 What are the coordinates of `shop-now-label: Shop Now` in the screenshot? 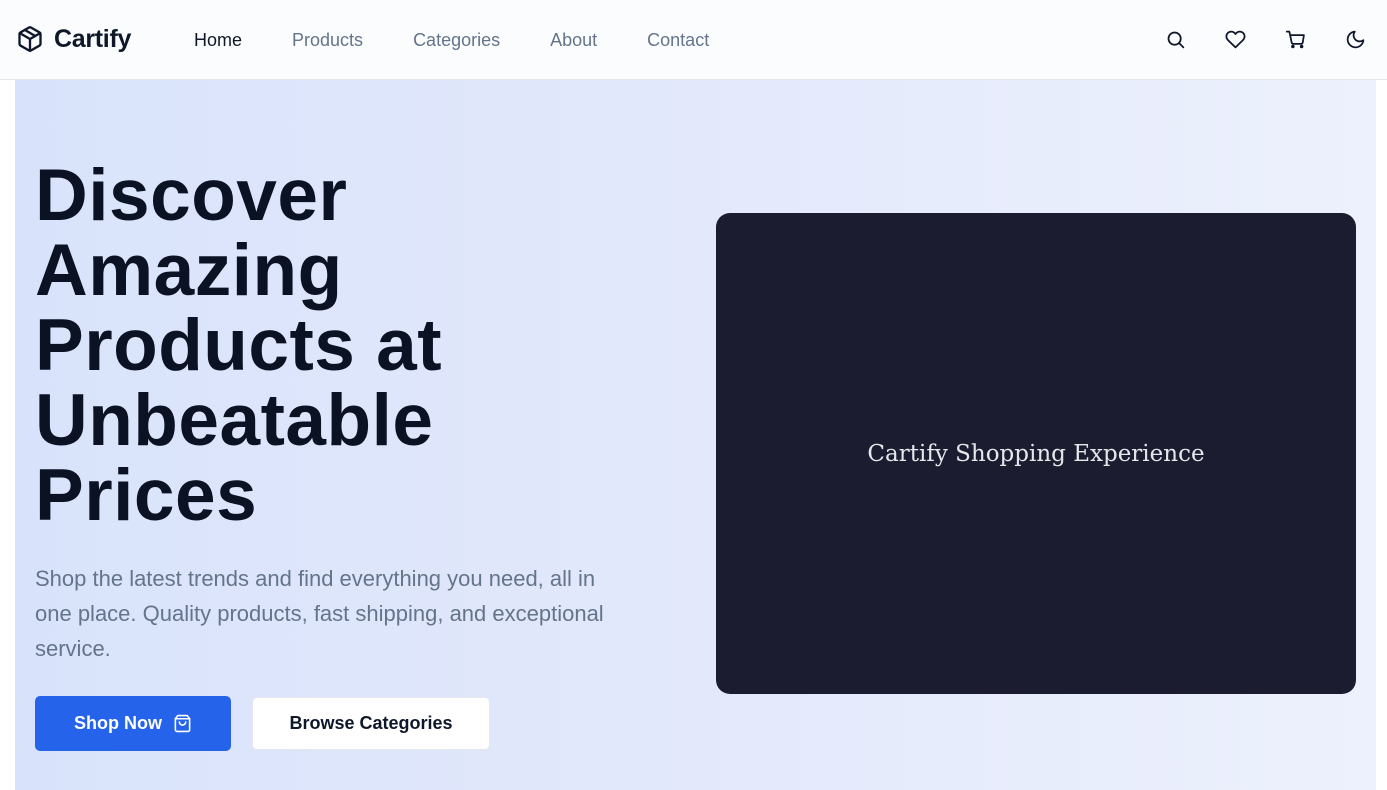 It's located at (118, 723).